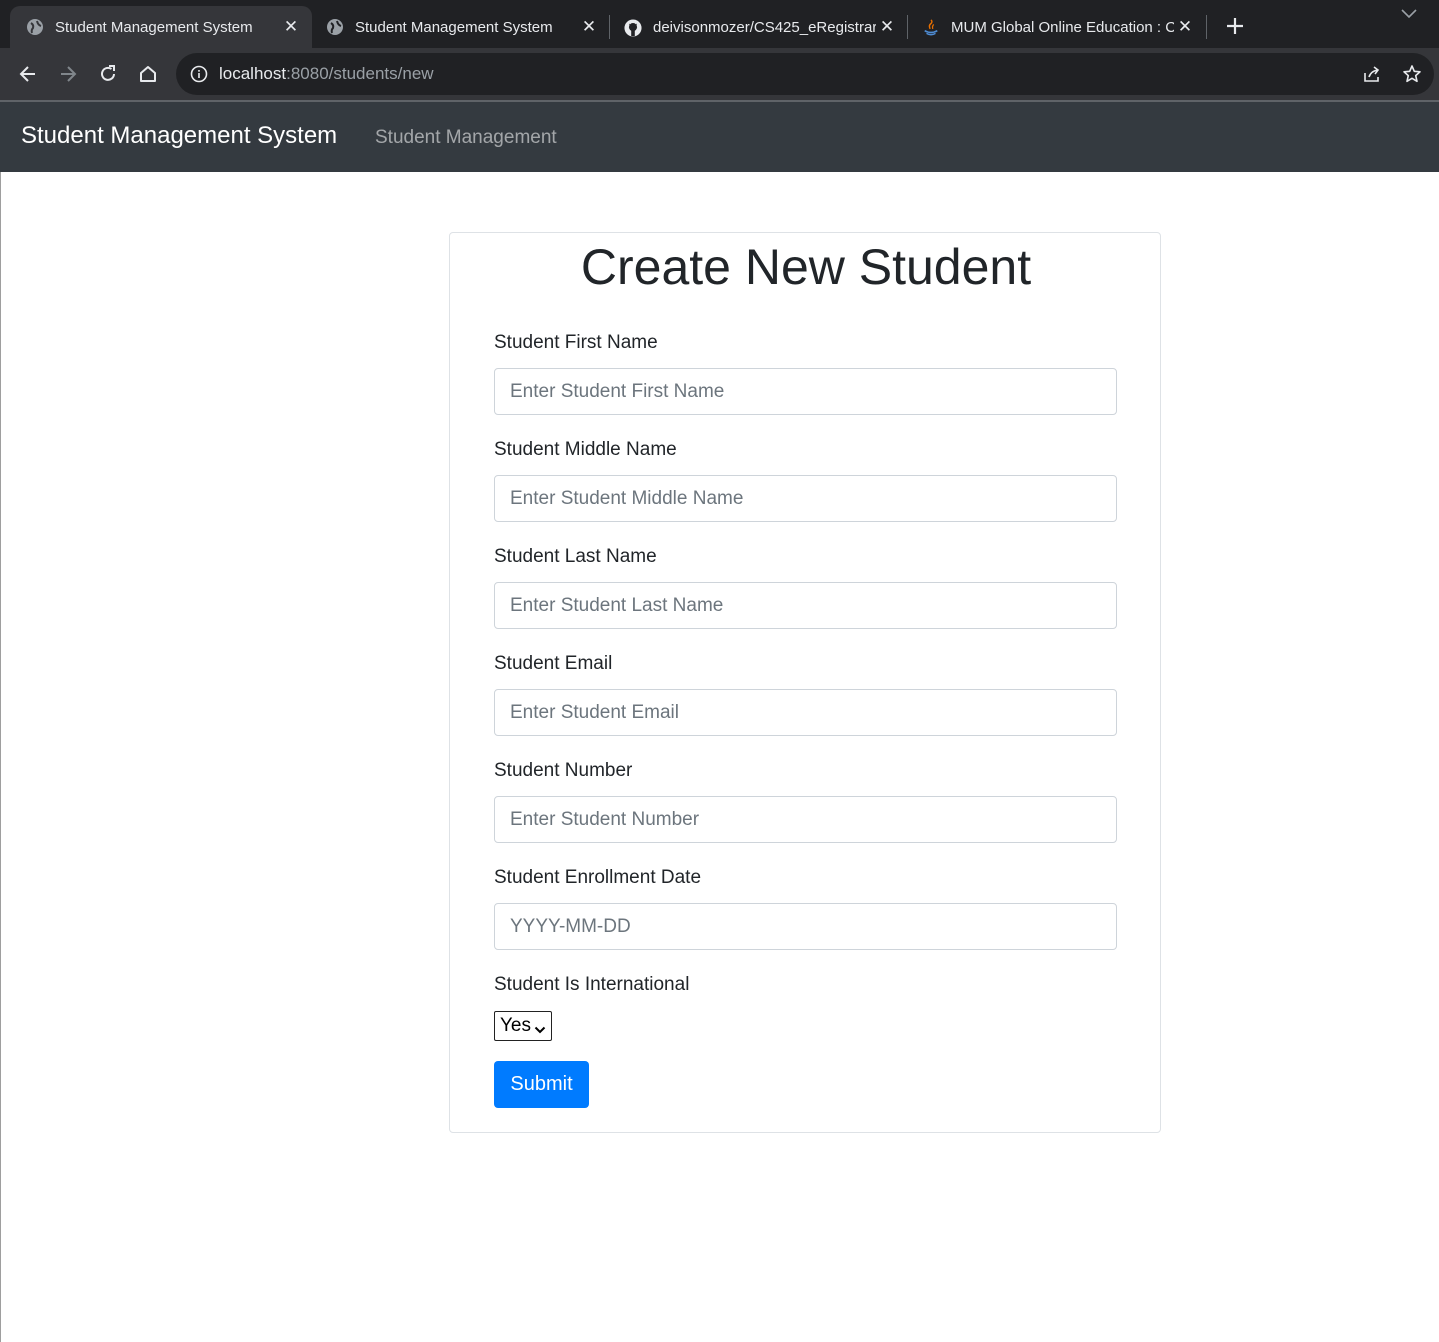  I want to click on arrow-left-icon, so click(27, 74).